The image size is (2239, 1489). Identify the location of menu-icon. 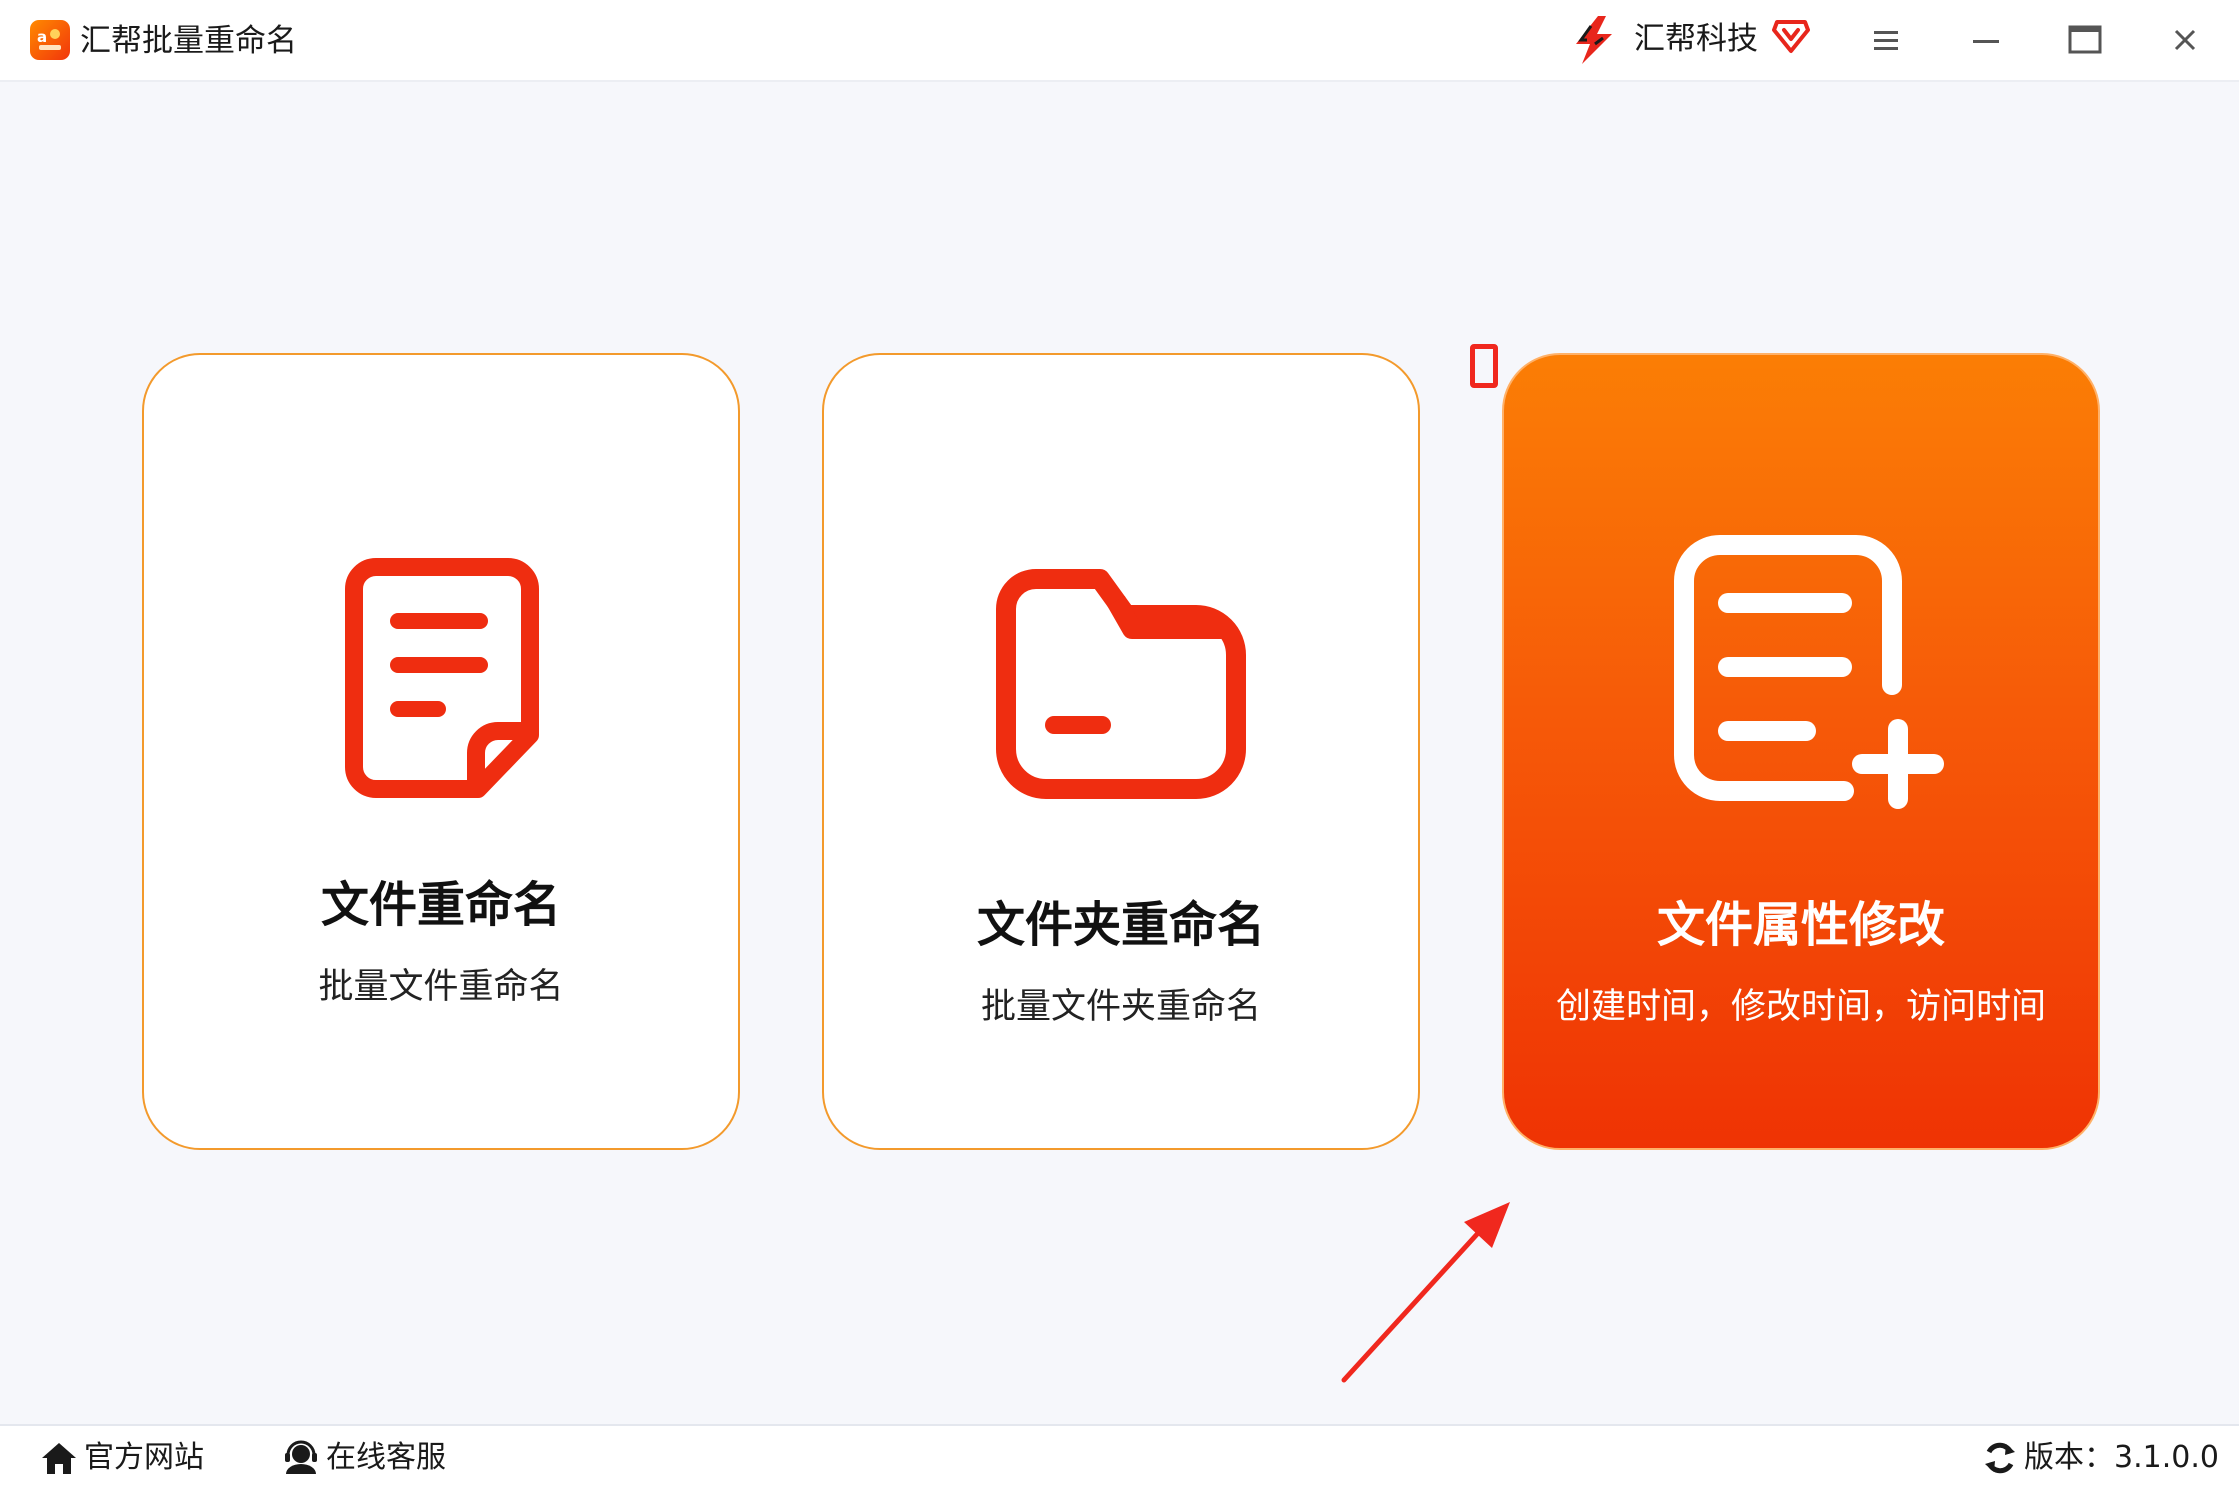
(1885, 40).